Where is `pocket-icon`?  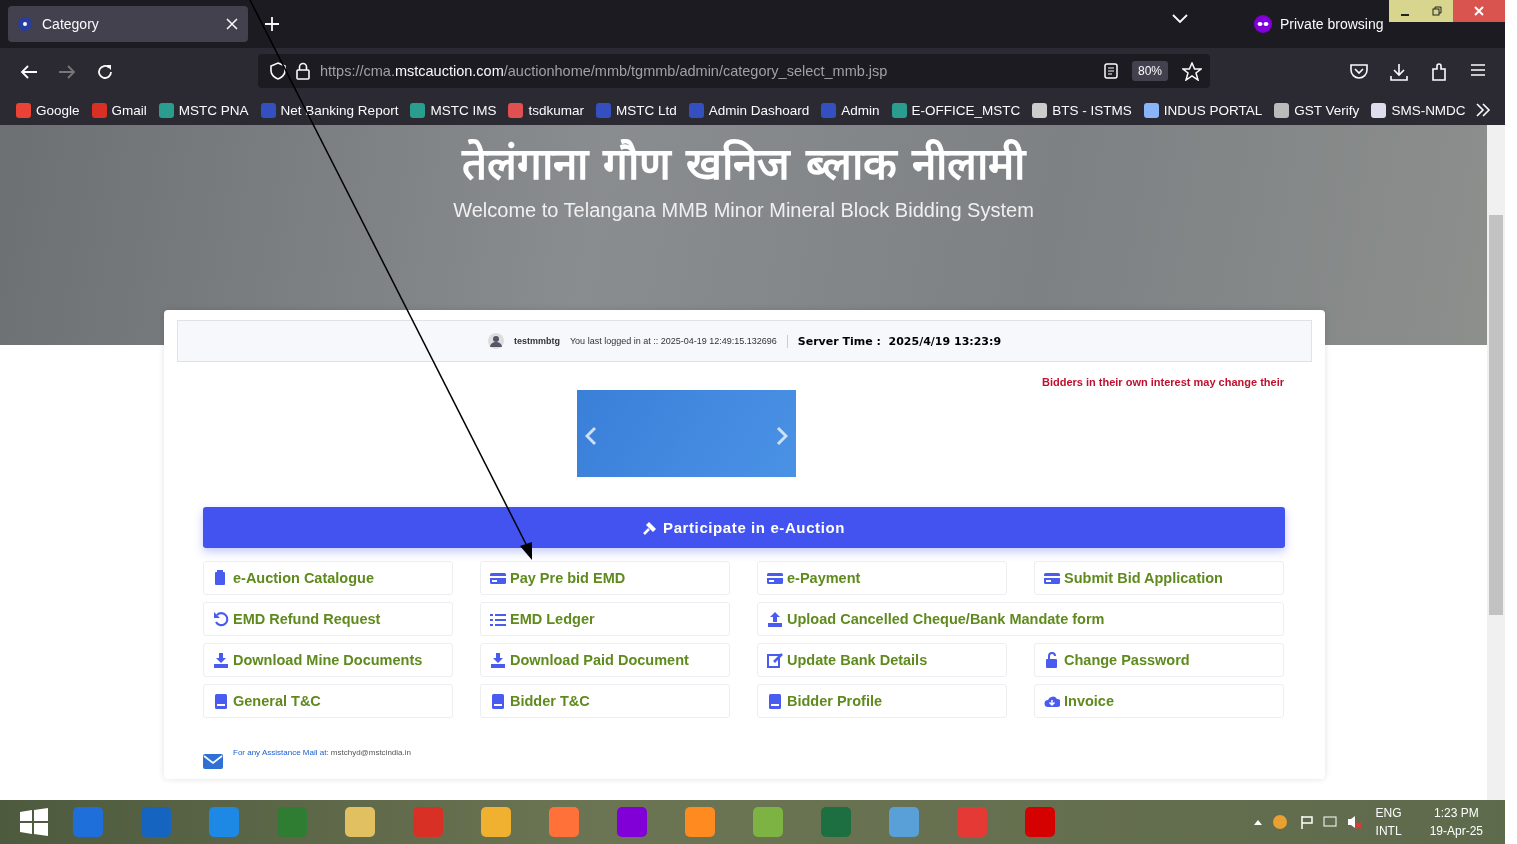 pocket-icon is located at coordinates (1359, 70).